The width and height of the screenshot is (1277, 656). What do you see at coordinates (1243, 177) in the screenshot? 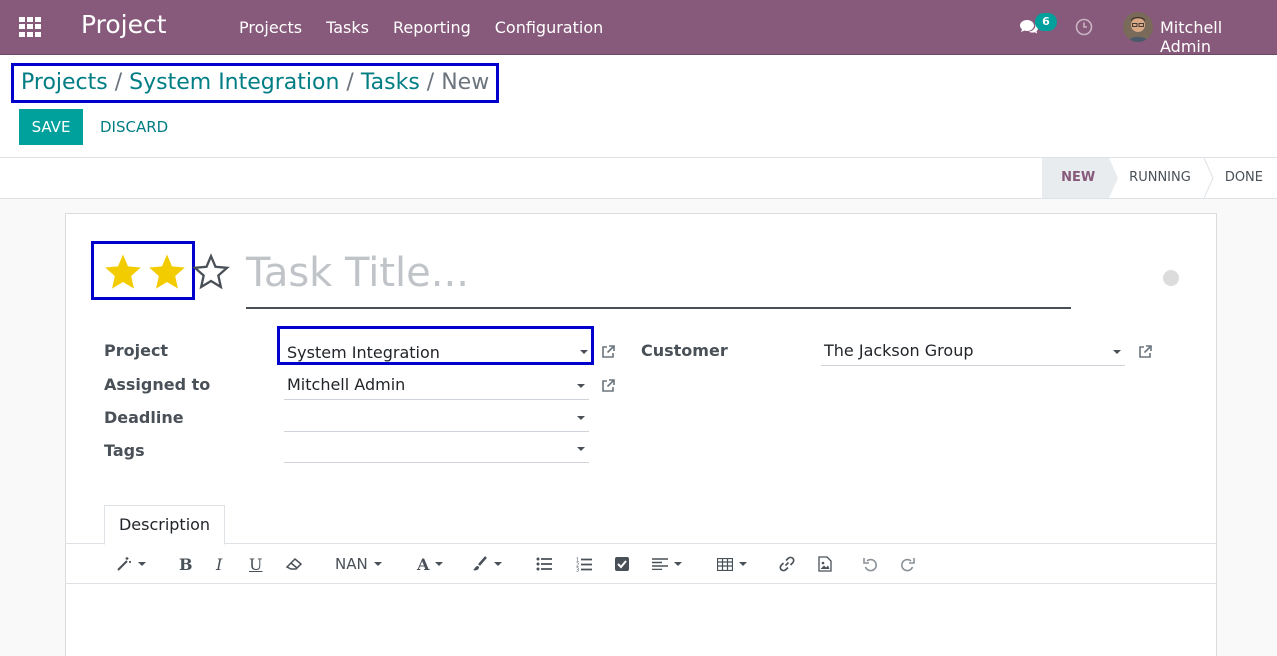
I see `stage-label: DONE` at bounding box center [1243, 177].